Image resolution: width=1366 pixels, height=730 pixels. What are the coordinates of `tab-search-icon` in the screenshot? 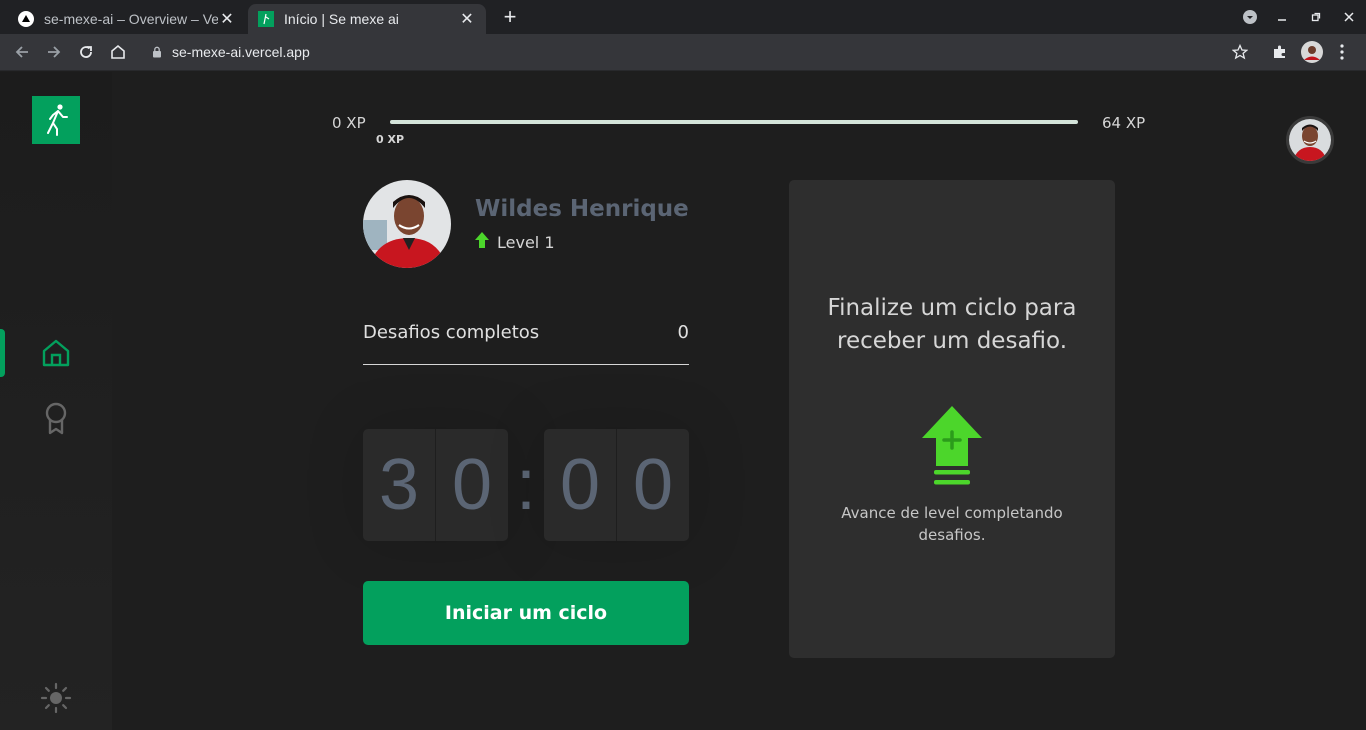 It's located at (1250, 17).